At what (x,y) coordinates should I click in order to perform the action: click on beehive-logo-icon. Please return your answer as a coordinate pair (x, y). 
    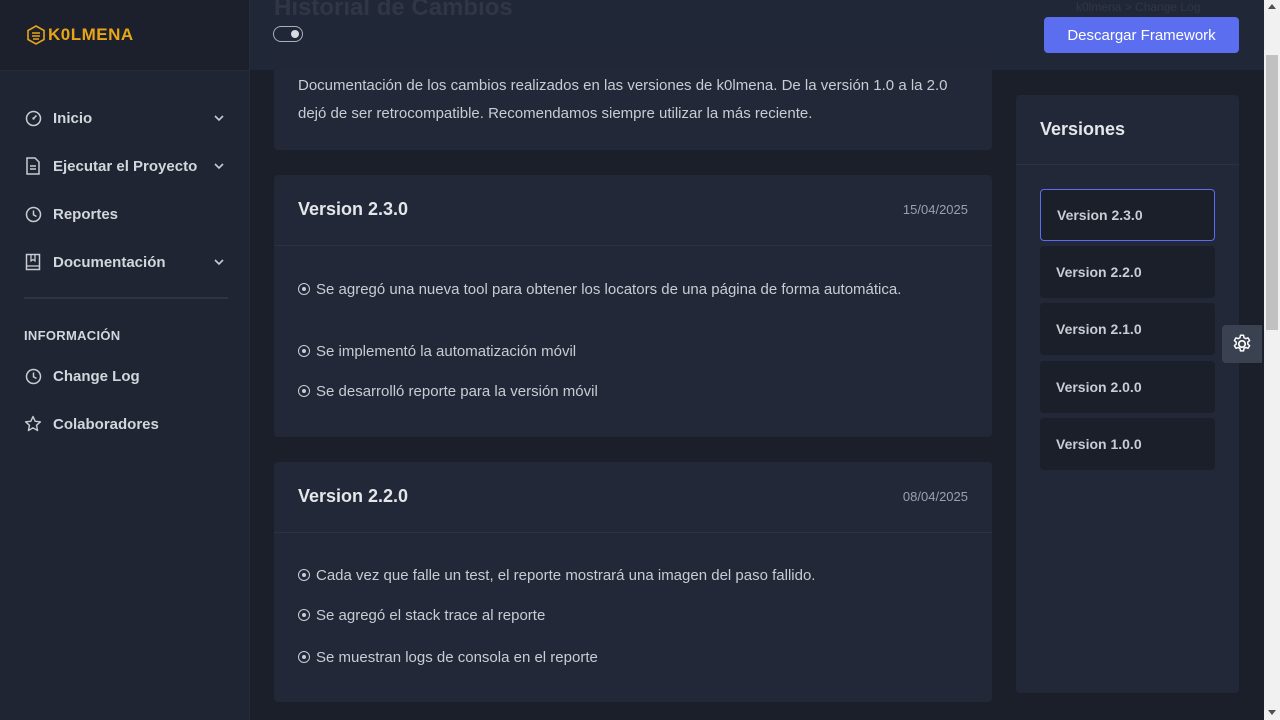
    Looking at the image, I should click on (36, 35).